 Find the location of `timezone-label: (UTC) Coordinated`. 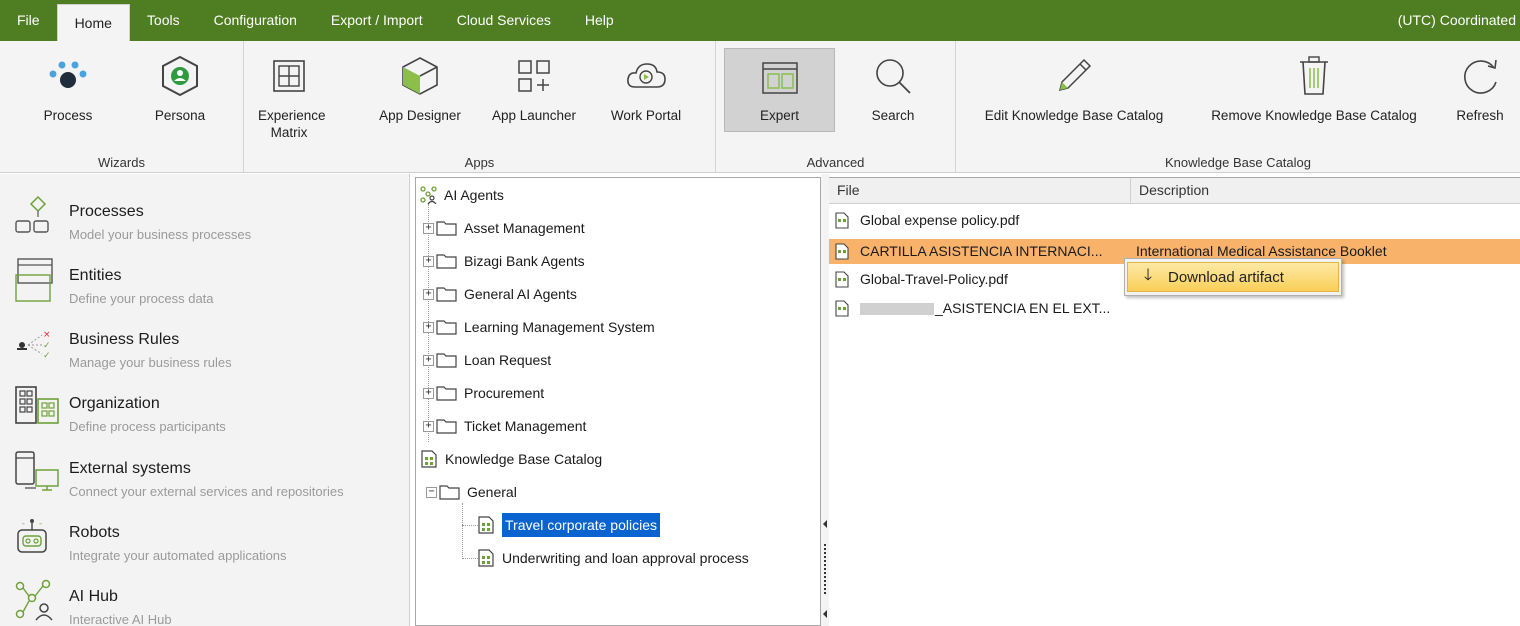

timezone-label: (UTC) Coordinated is located at coordinates (1456, 20).